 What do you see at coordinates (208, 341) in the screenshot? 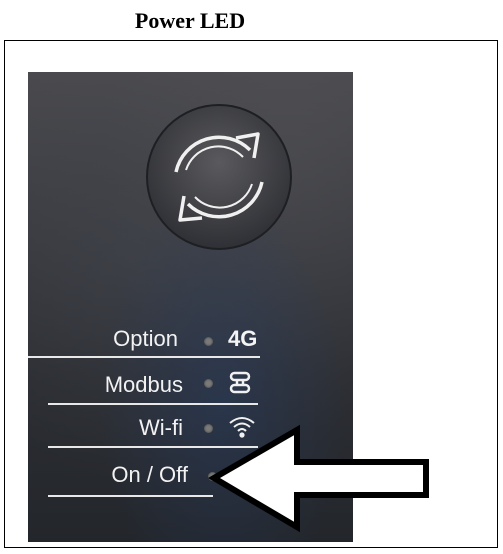
I see `led-option` at bounding box center [208, 341].